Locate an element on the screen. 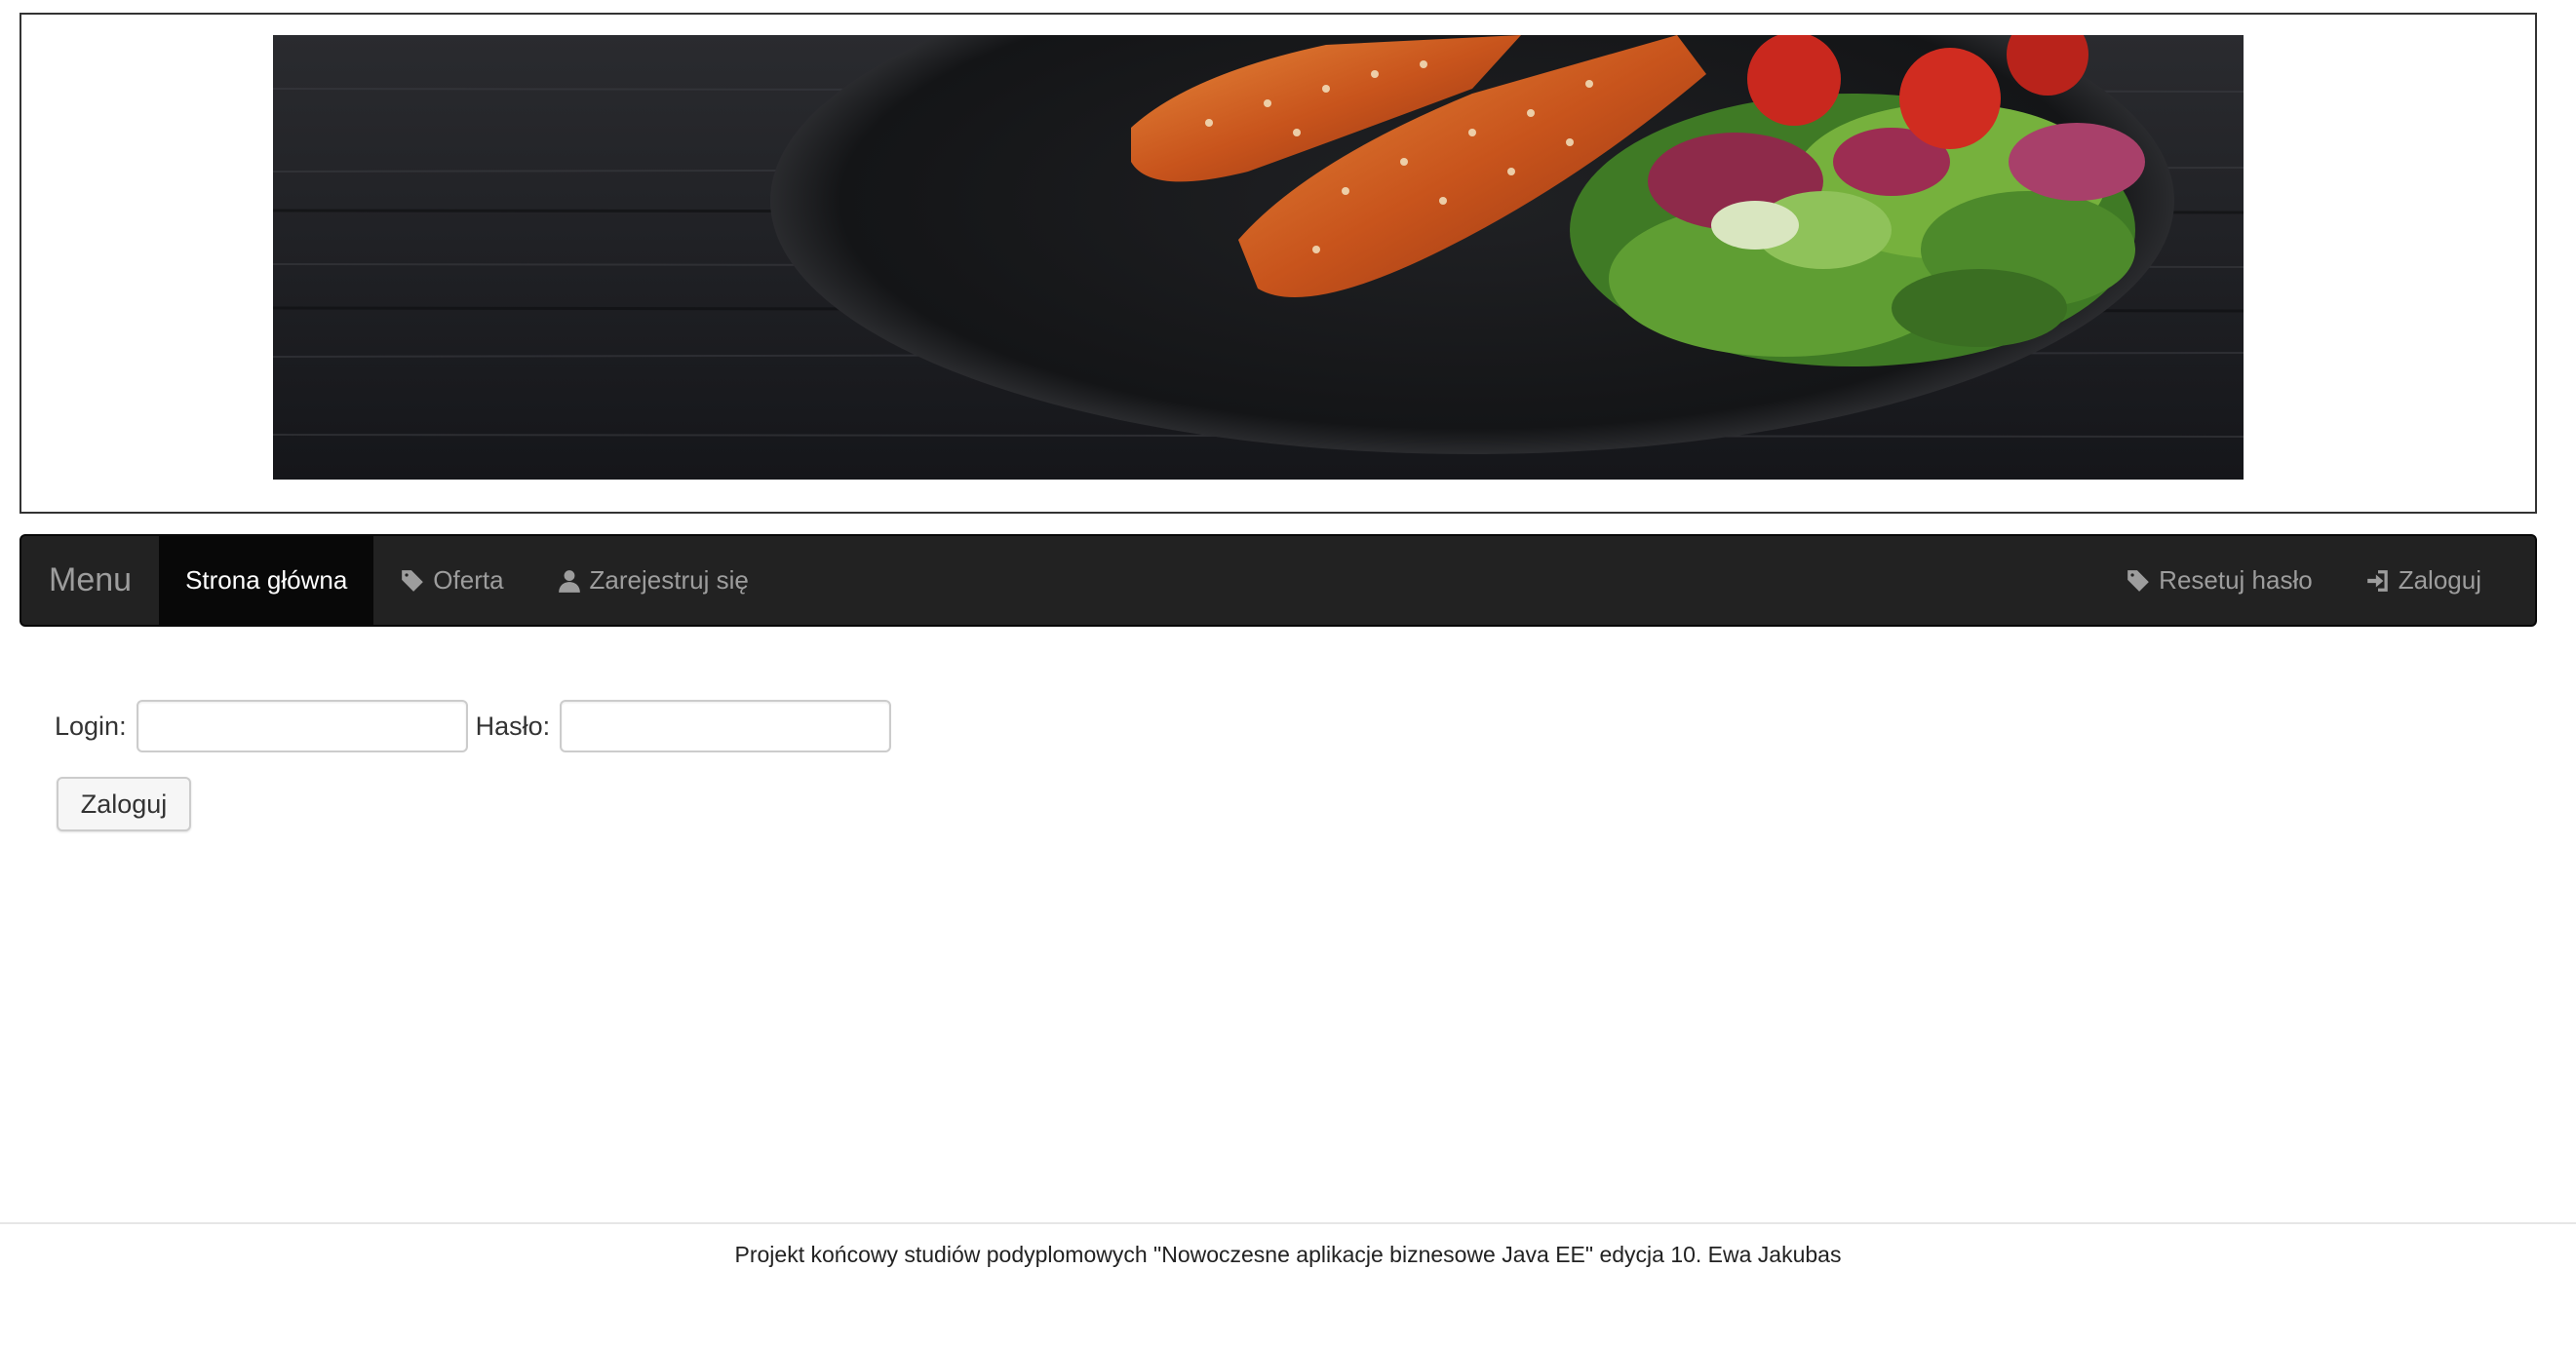  nav-item-label: Strona główna is located at coordinates (266, 580).